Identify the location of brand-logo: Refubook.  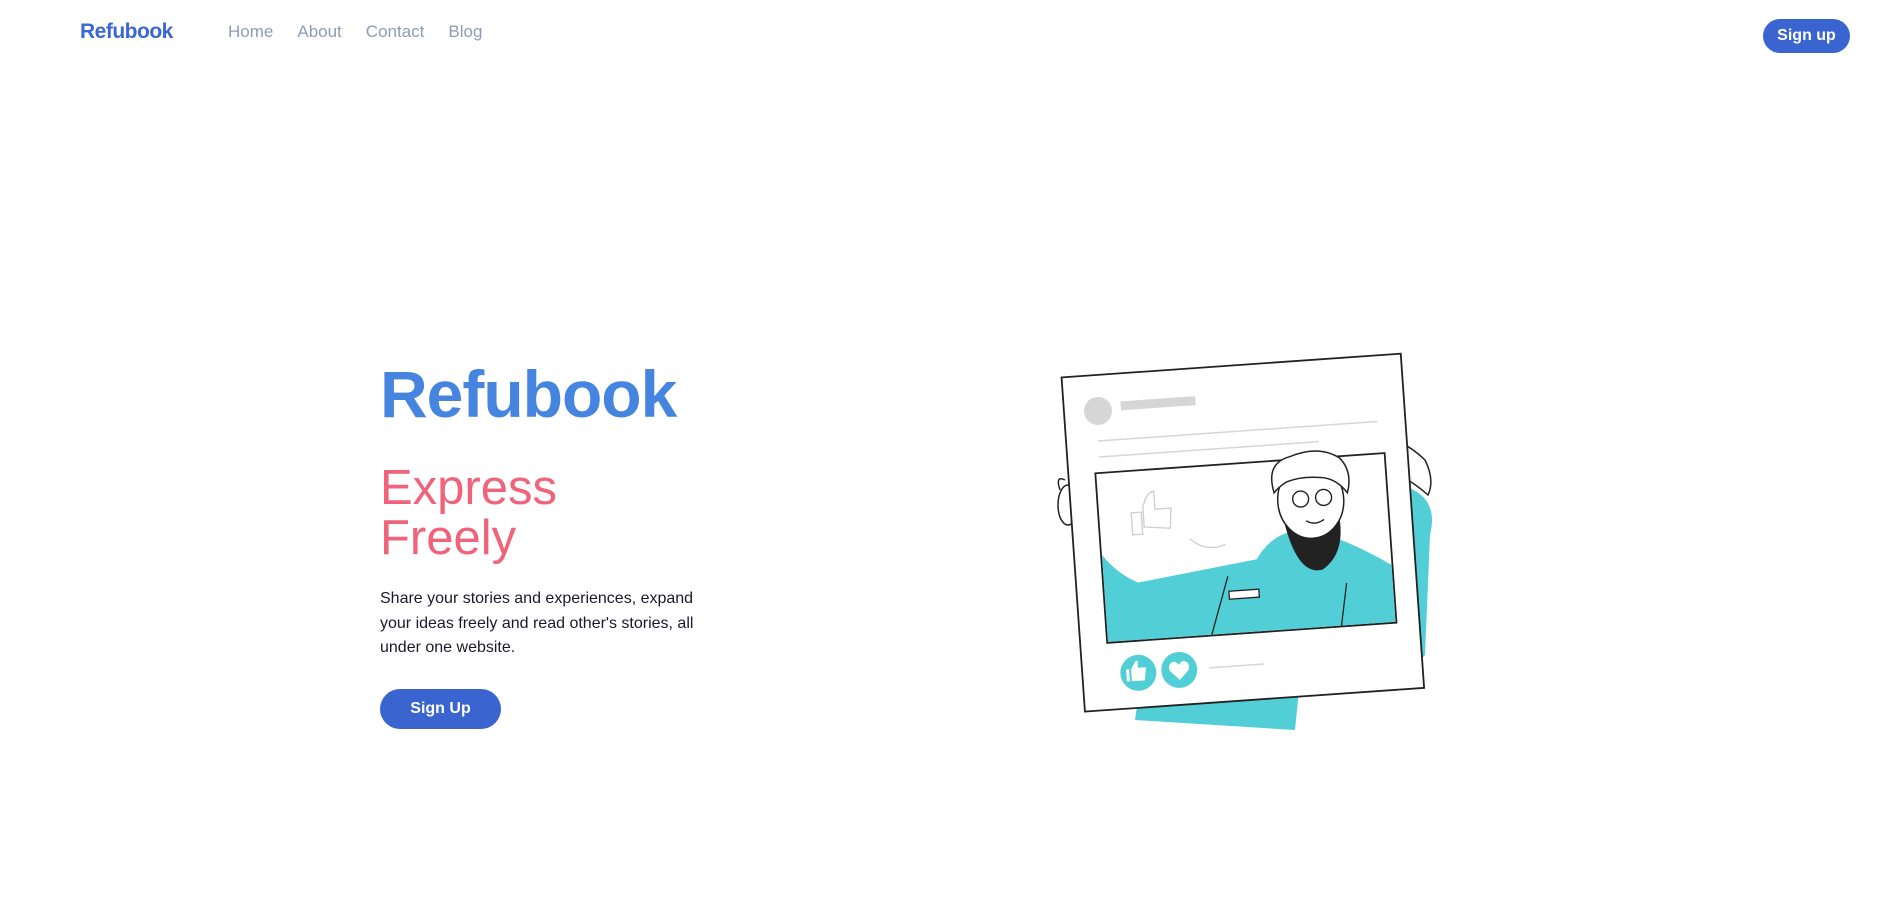
(126, 32).